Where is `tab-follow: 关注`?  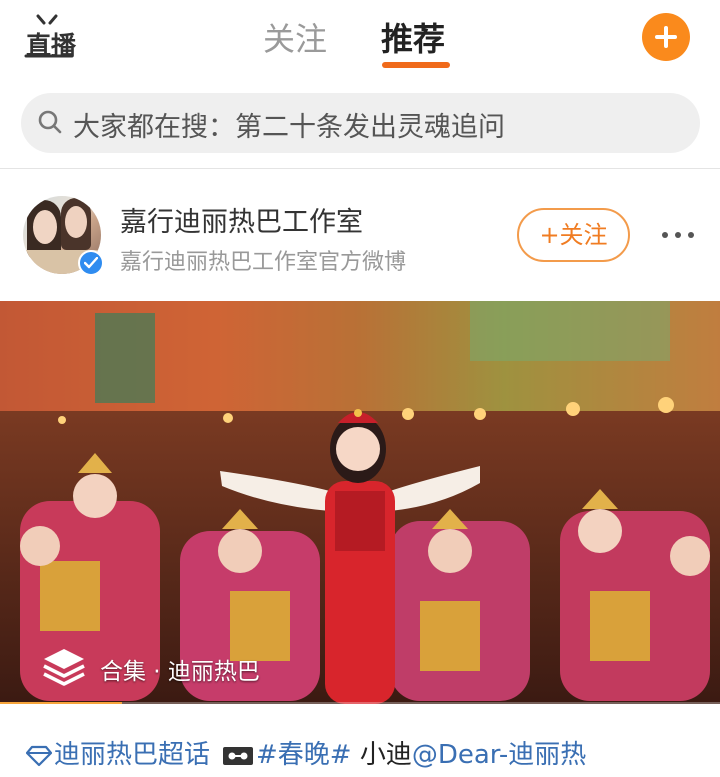
tab-follow: 关注 is located at coordinates (295, 37).